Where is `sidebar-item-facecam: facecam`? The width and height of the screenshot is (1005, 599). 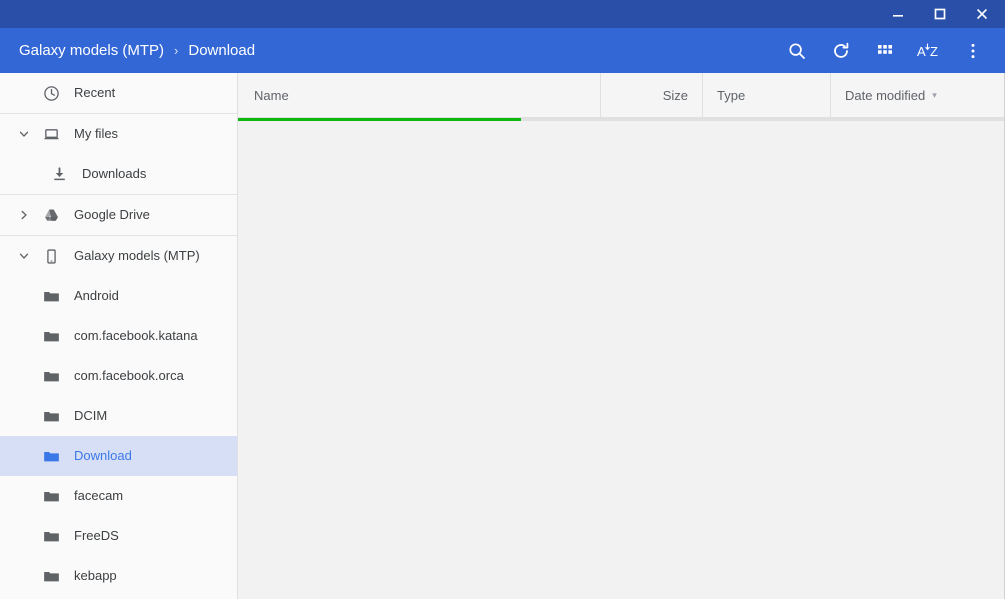
sidebar-item-facecam: facecam is located at coordinates (118, 496).